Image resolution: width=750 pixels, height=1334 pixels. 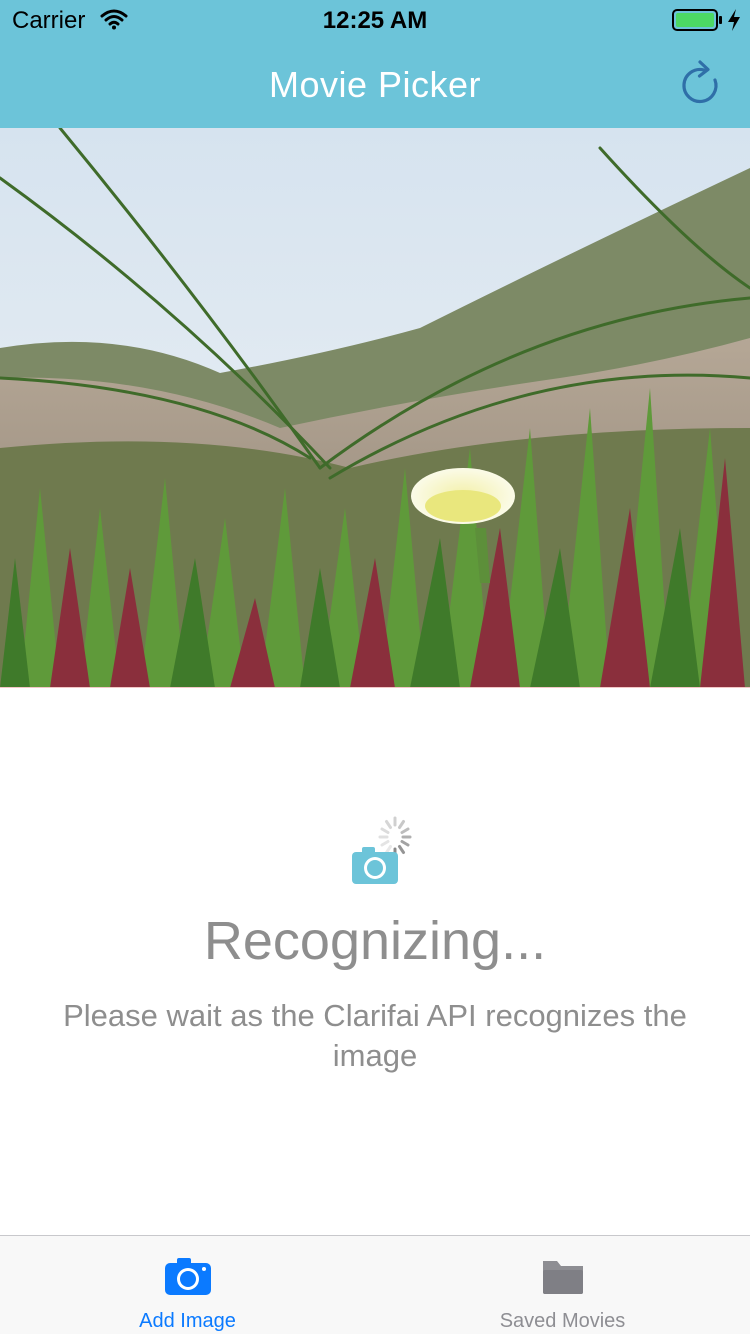 I want to click on folder-icon, so click(x=562, y=1277).